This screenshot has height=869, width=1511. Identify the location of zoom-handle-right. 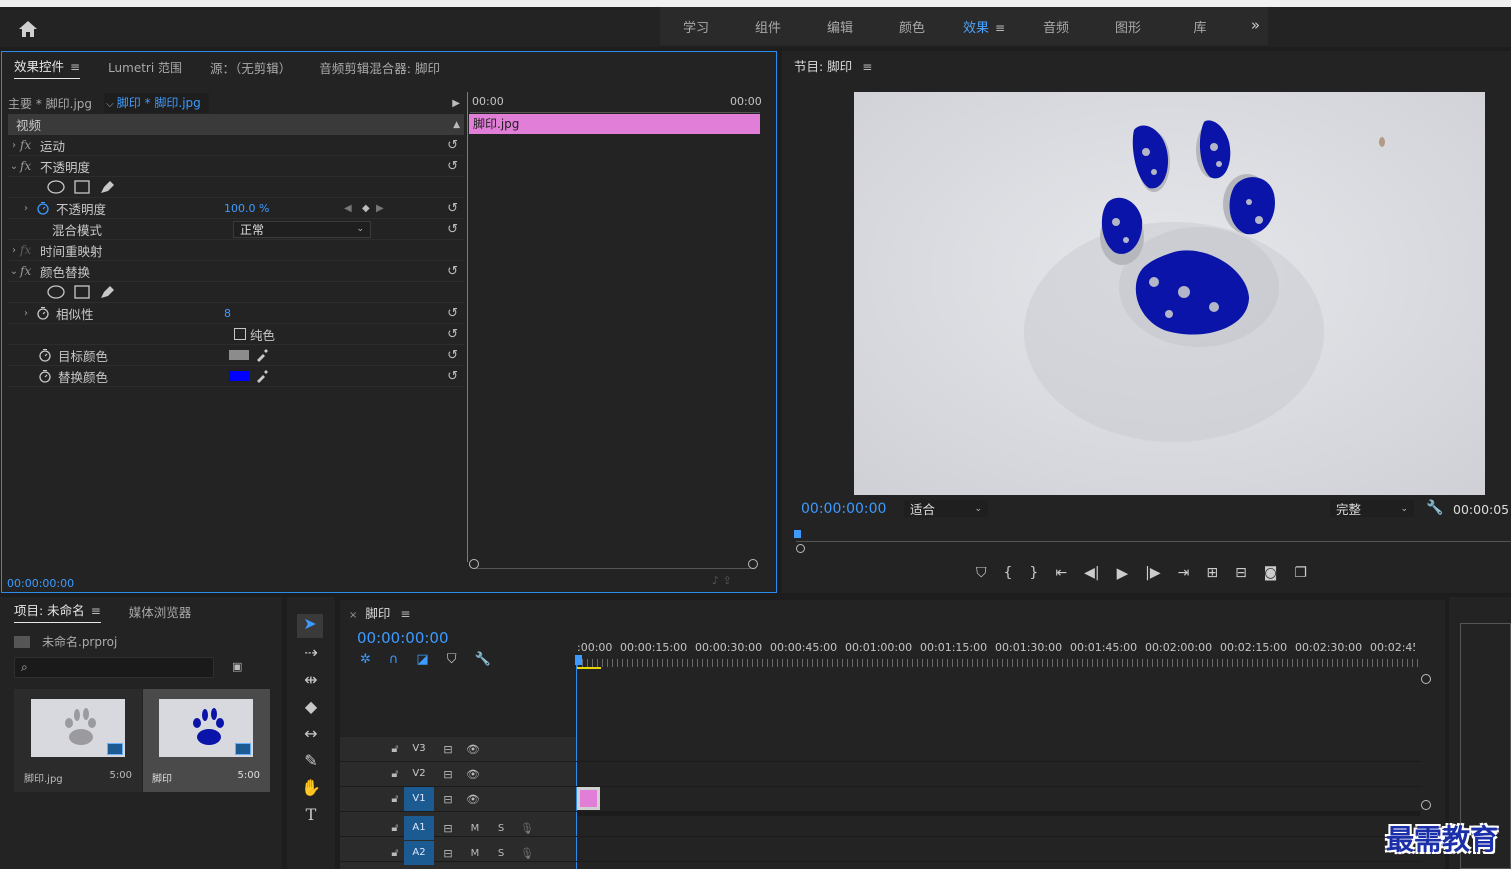
(753, 564).